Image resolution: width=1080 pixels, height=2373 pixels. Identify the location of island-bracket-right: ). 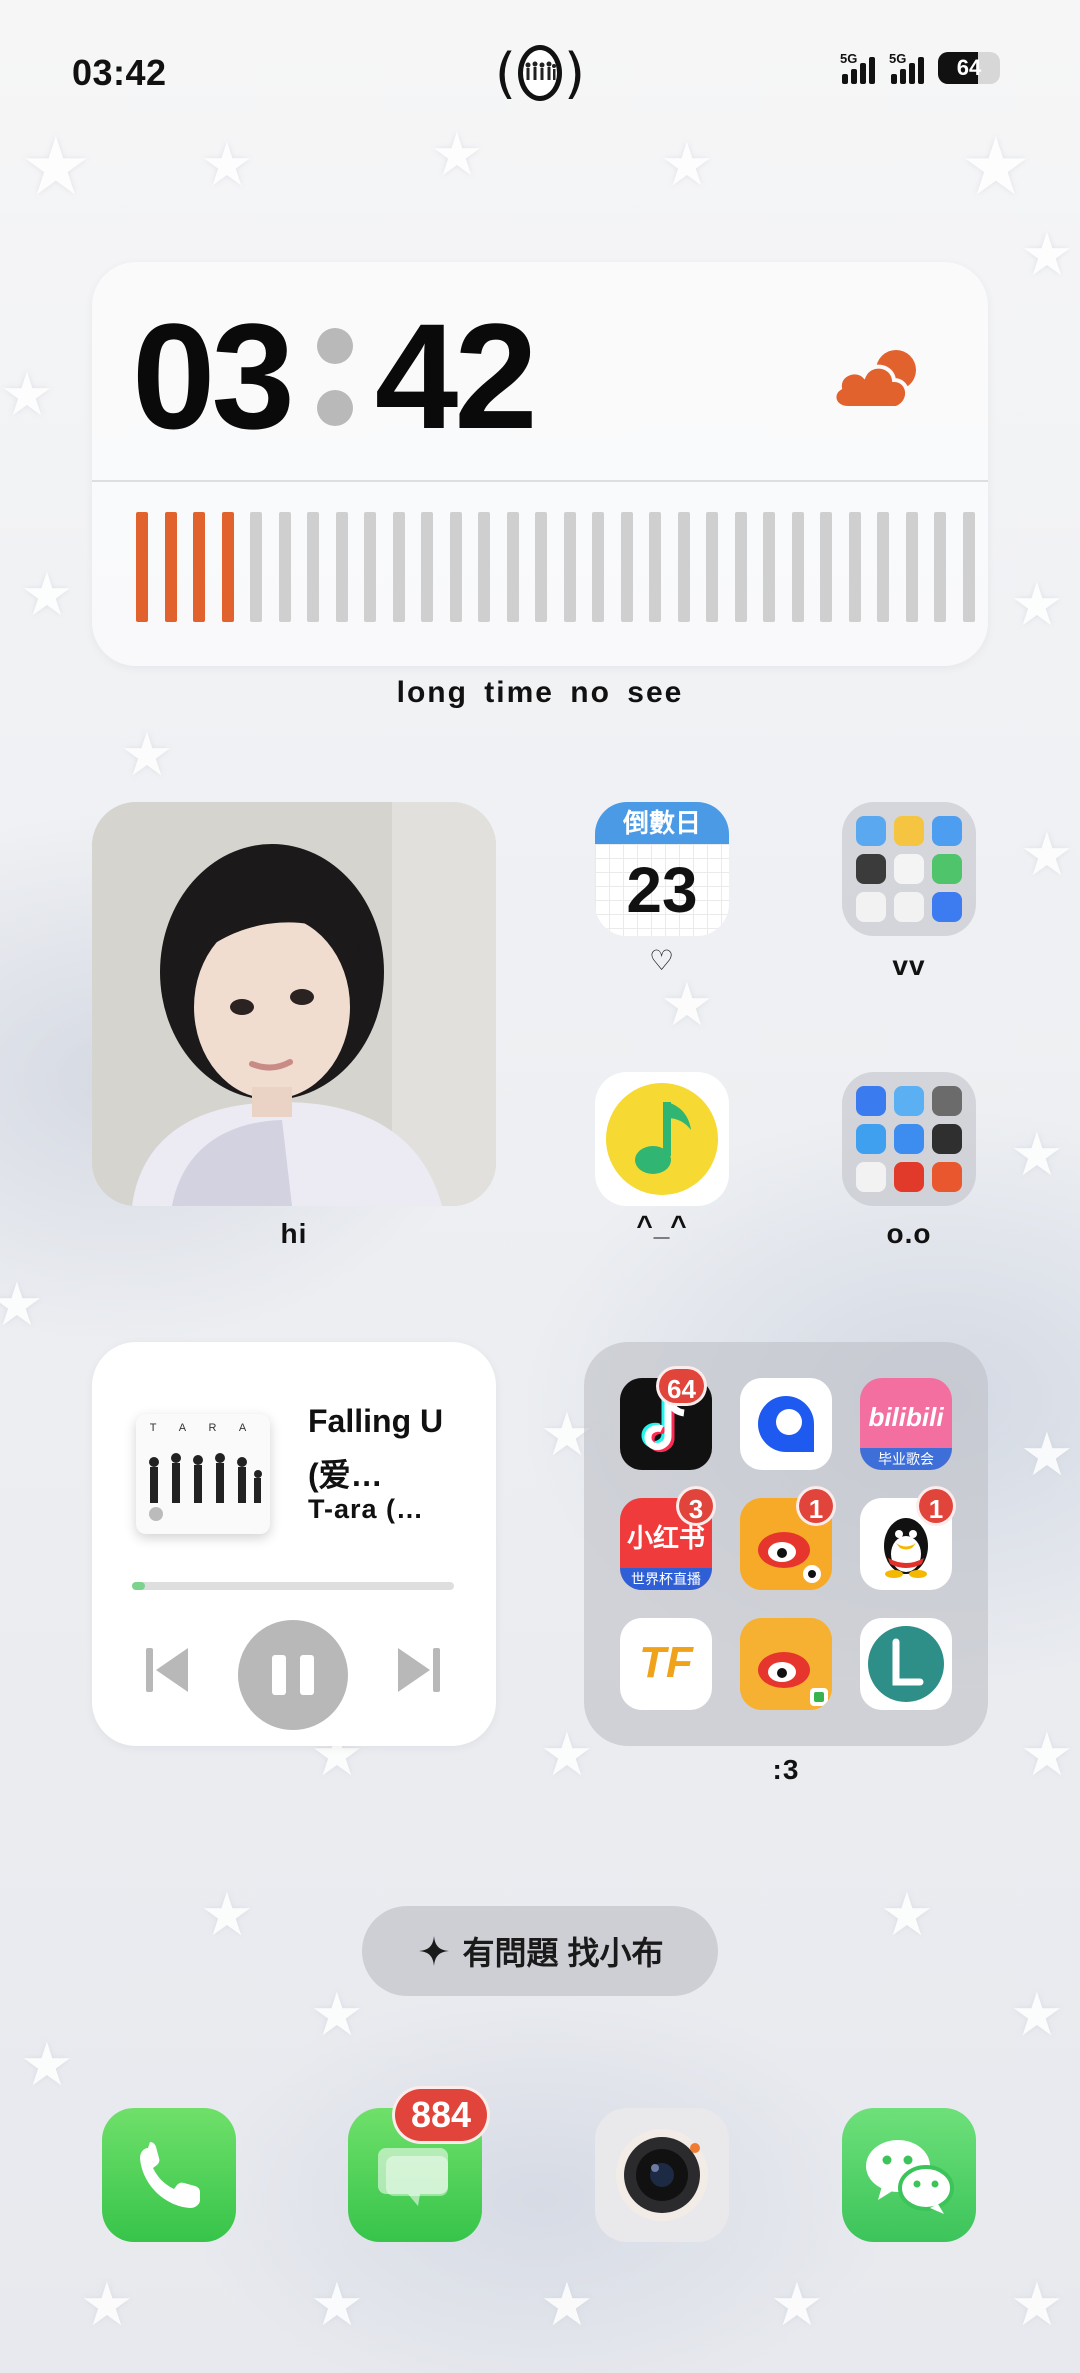
(575, 73).